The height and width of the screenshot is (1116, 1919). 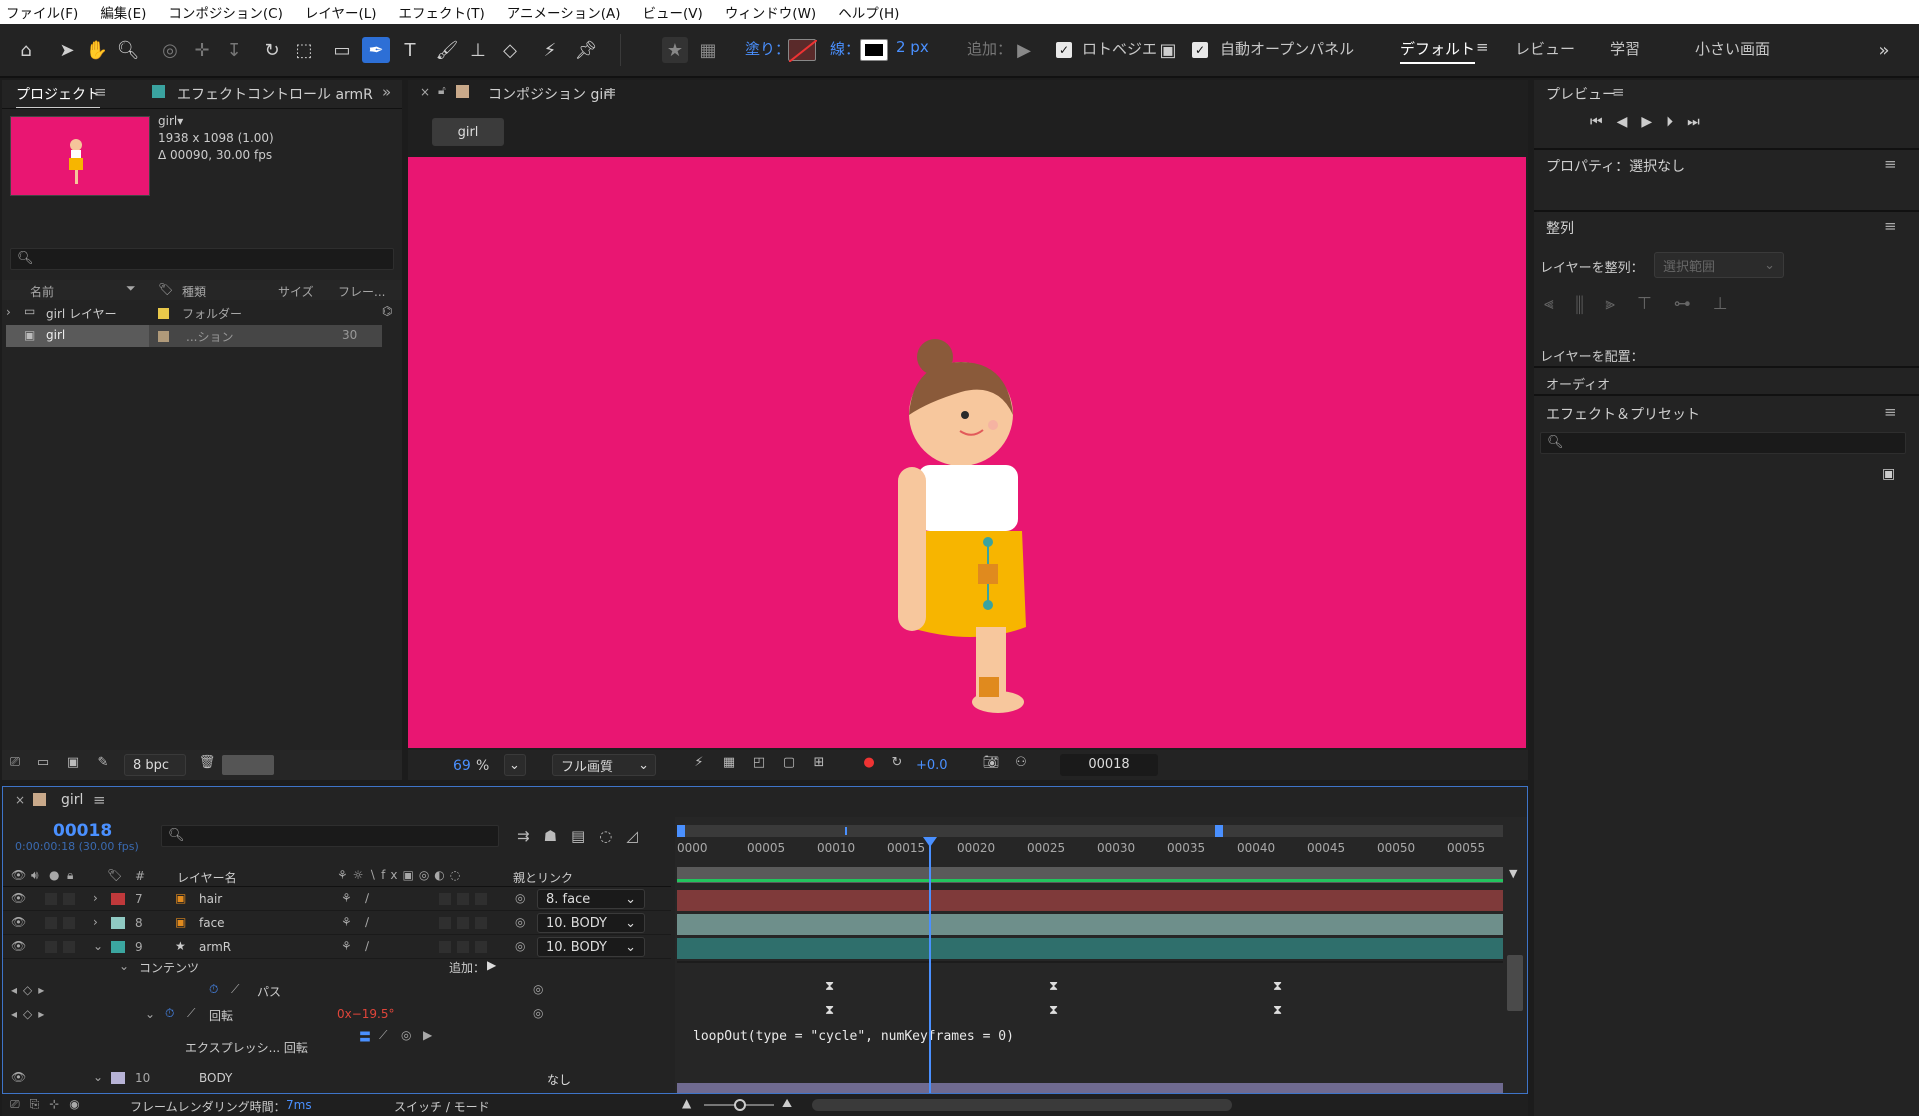 What do you see at coordinates (194, 291) in the screenshot?
I see `col-type: 種類` at bounding box center [194, 291].